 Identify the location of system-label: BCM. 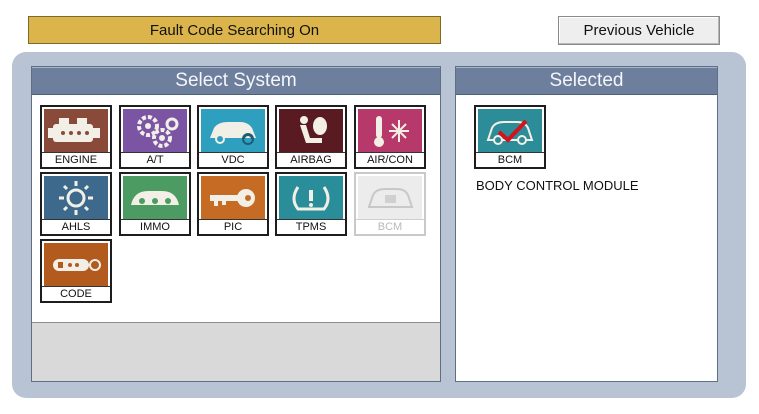
(390, 226).